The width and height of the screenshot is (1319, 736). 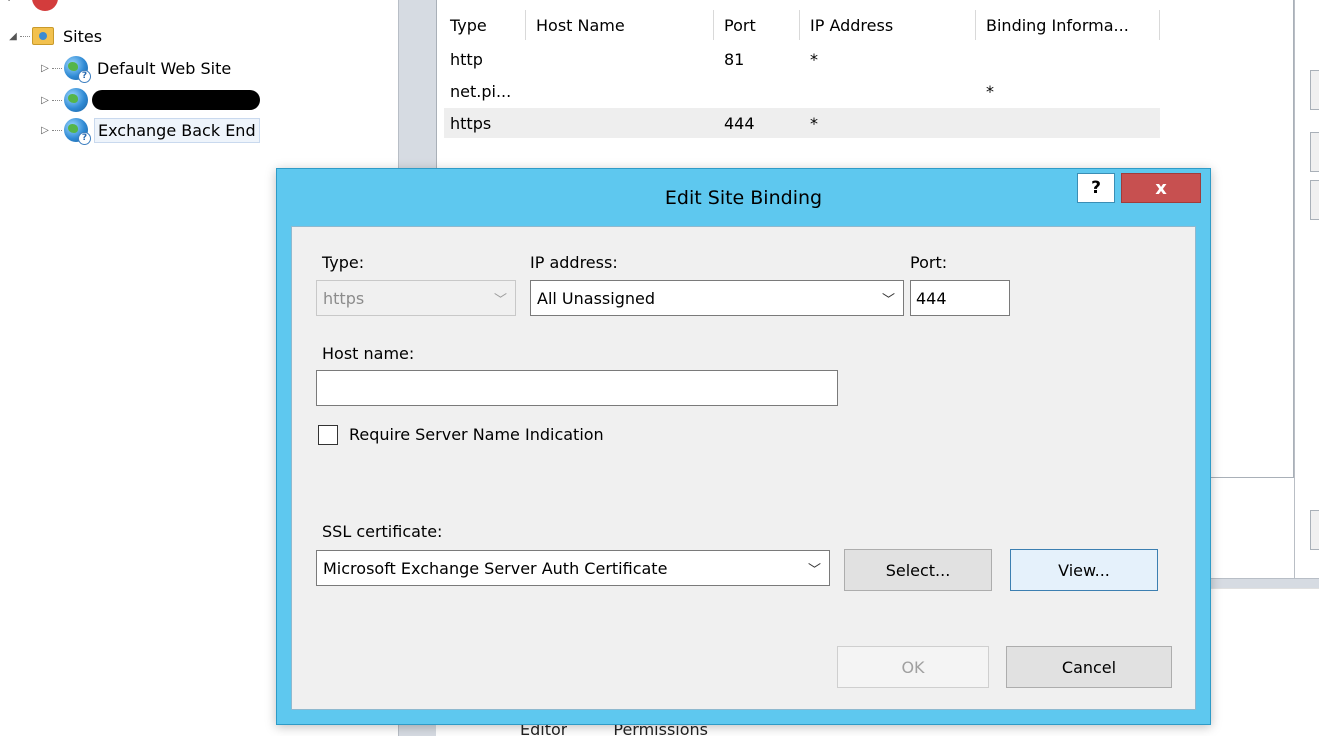 What do you see at coordinates (577, 388) in the screenshot?
I see `host-name-input` at bounding box center [577, 388].